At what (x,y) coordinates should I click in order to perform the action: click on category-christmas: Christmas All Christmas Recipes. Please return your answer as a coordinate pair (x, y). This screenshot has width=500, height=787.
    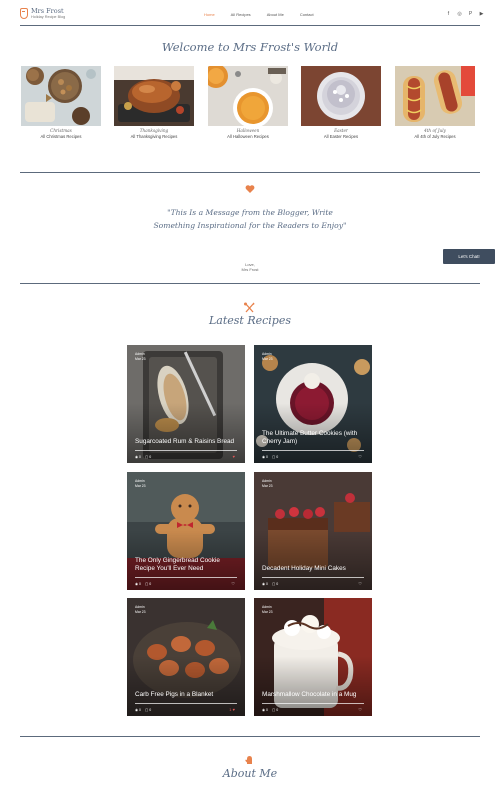
    Looking at the image, I should click on (61, 102).